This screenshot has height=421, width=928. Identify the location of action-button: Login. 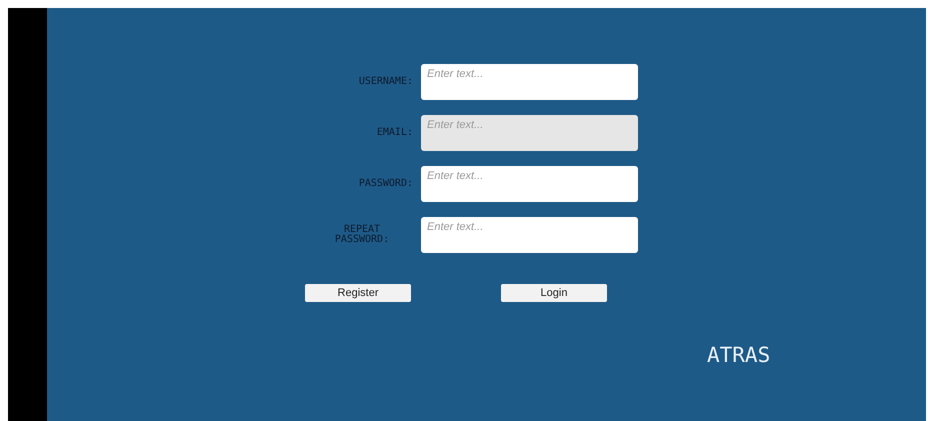
(554, 293).